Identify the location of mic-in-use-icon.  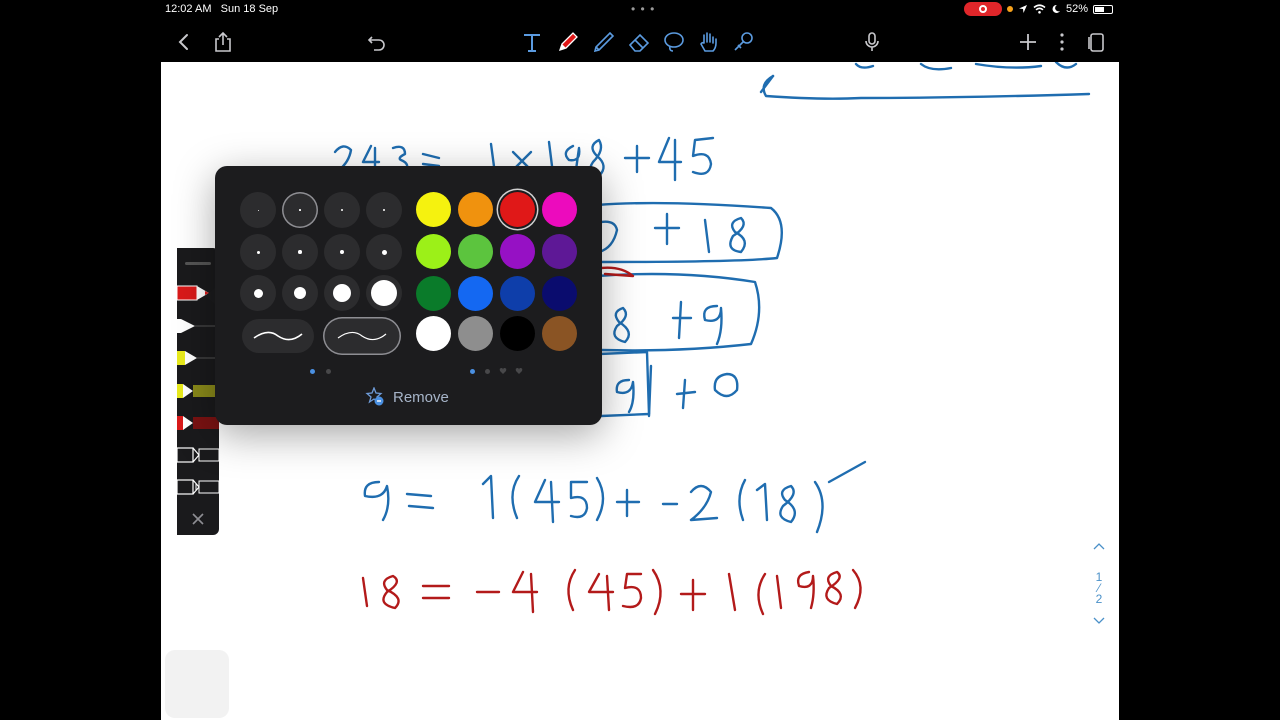
(1009, 9).